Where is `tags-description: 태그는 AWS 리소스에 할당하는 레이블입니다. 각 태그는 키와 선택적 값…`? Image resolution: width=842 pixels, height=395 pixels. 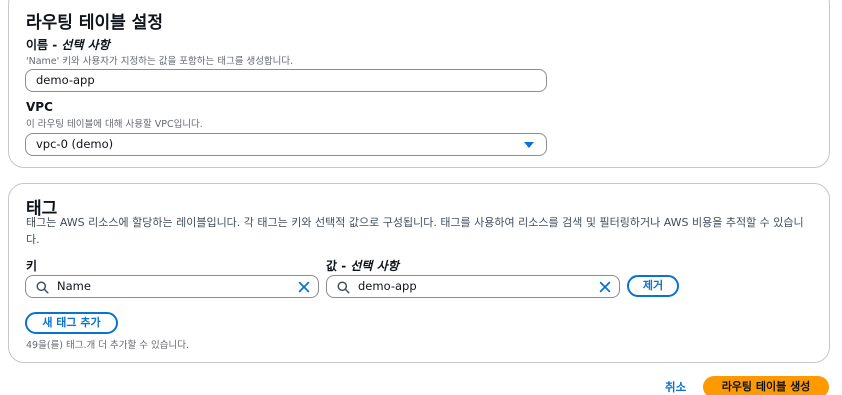
tags-description: 태그는 AWS 리소스에 할당하는 레이블입니다. 각 태그는 키와 선택적 값… is located at coordinates (415, 231).